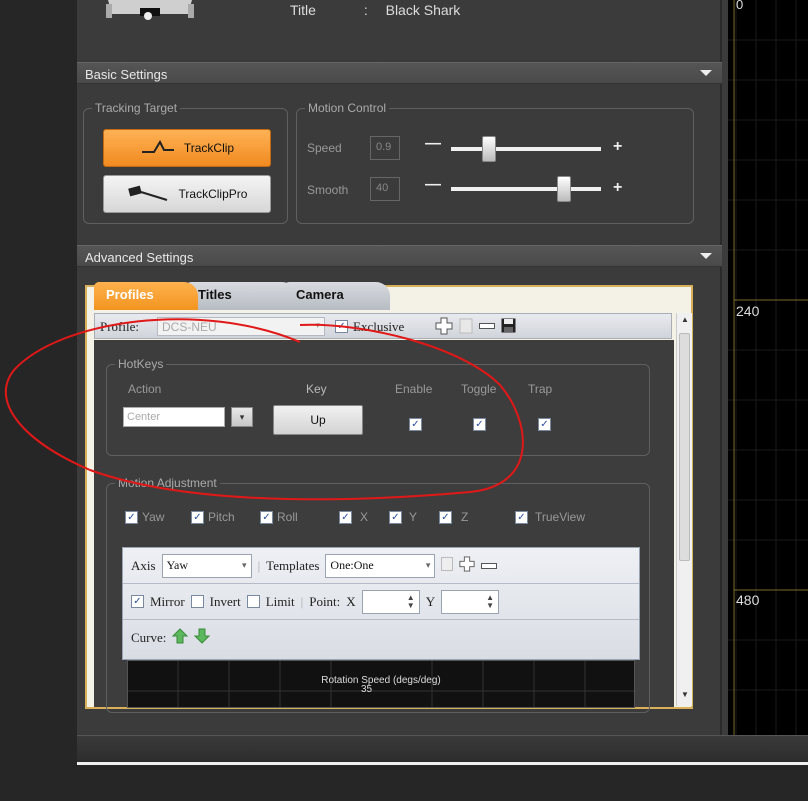  I want to click on header-title-row: Title : Black Shark, so click(375, 10).